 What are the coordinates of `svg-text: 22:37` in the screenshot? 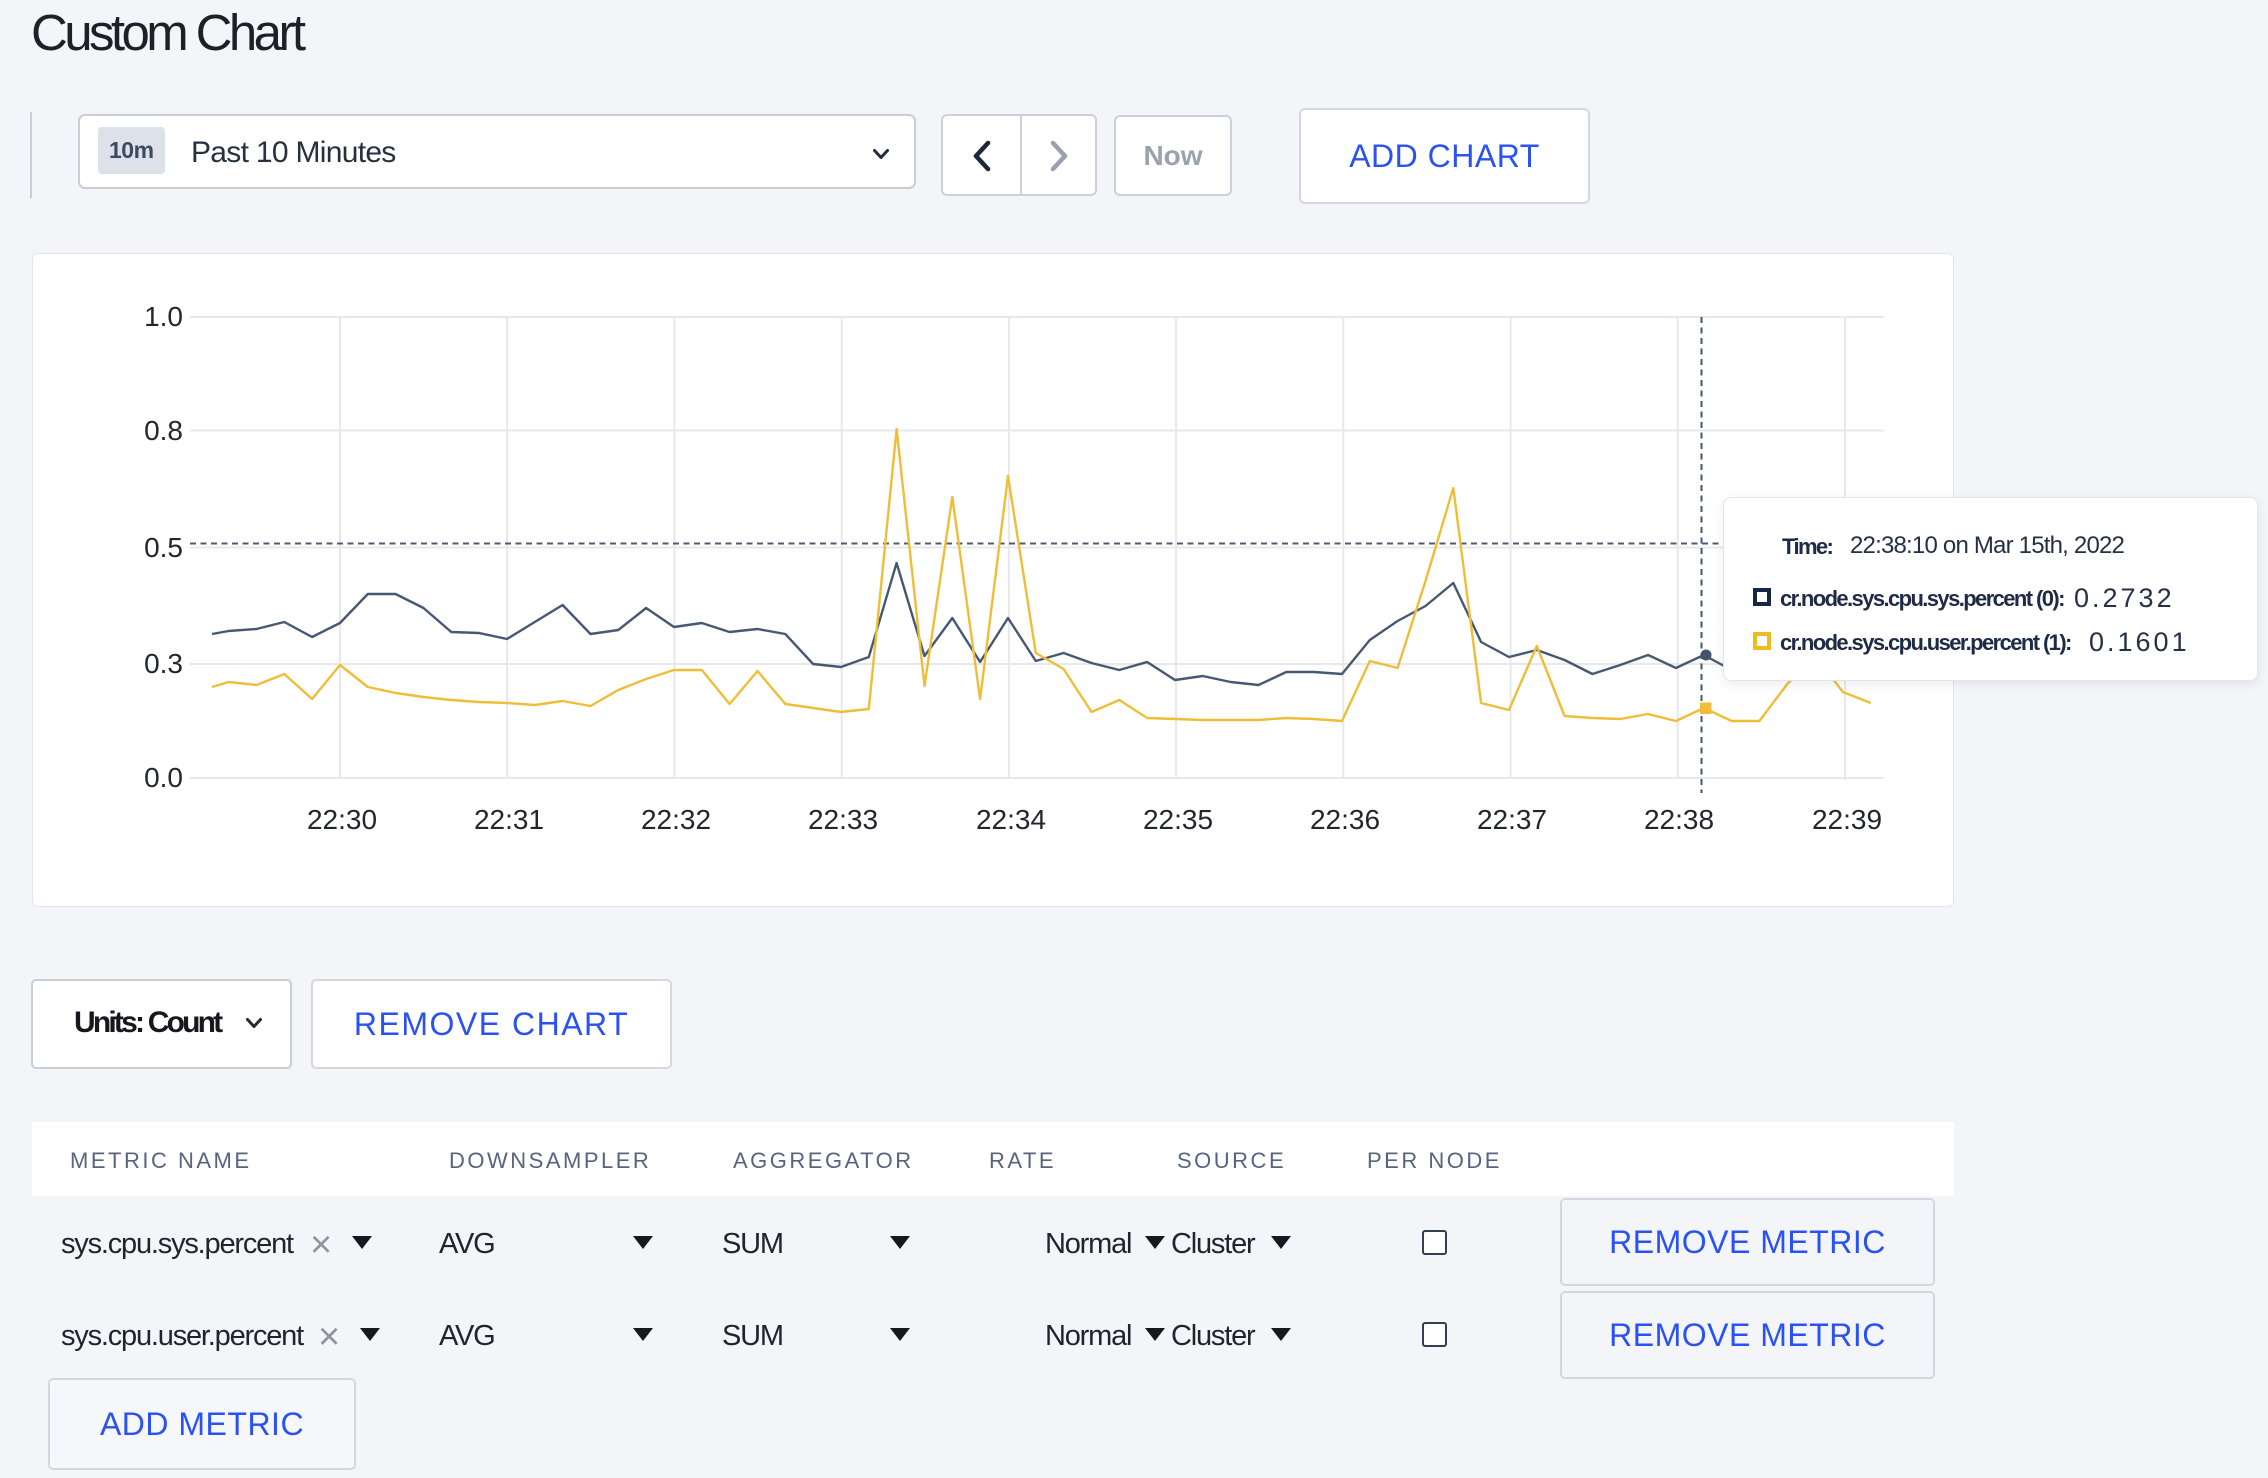 It's located at (1512, 819).